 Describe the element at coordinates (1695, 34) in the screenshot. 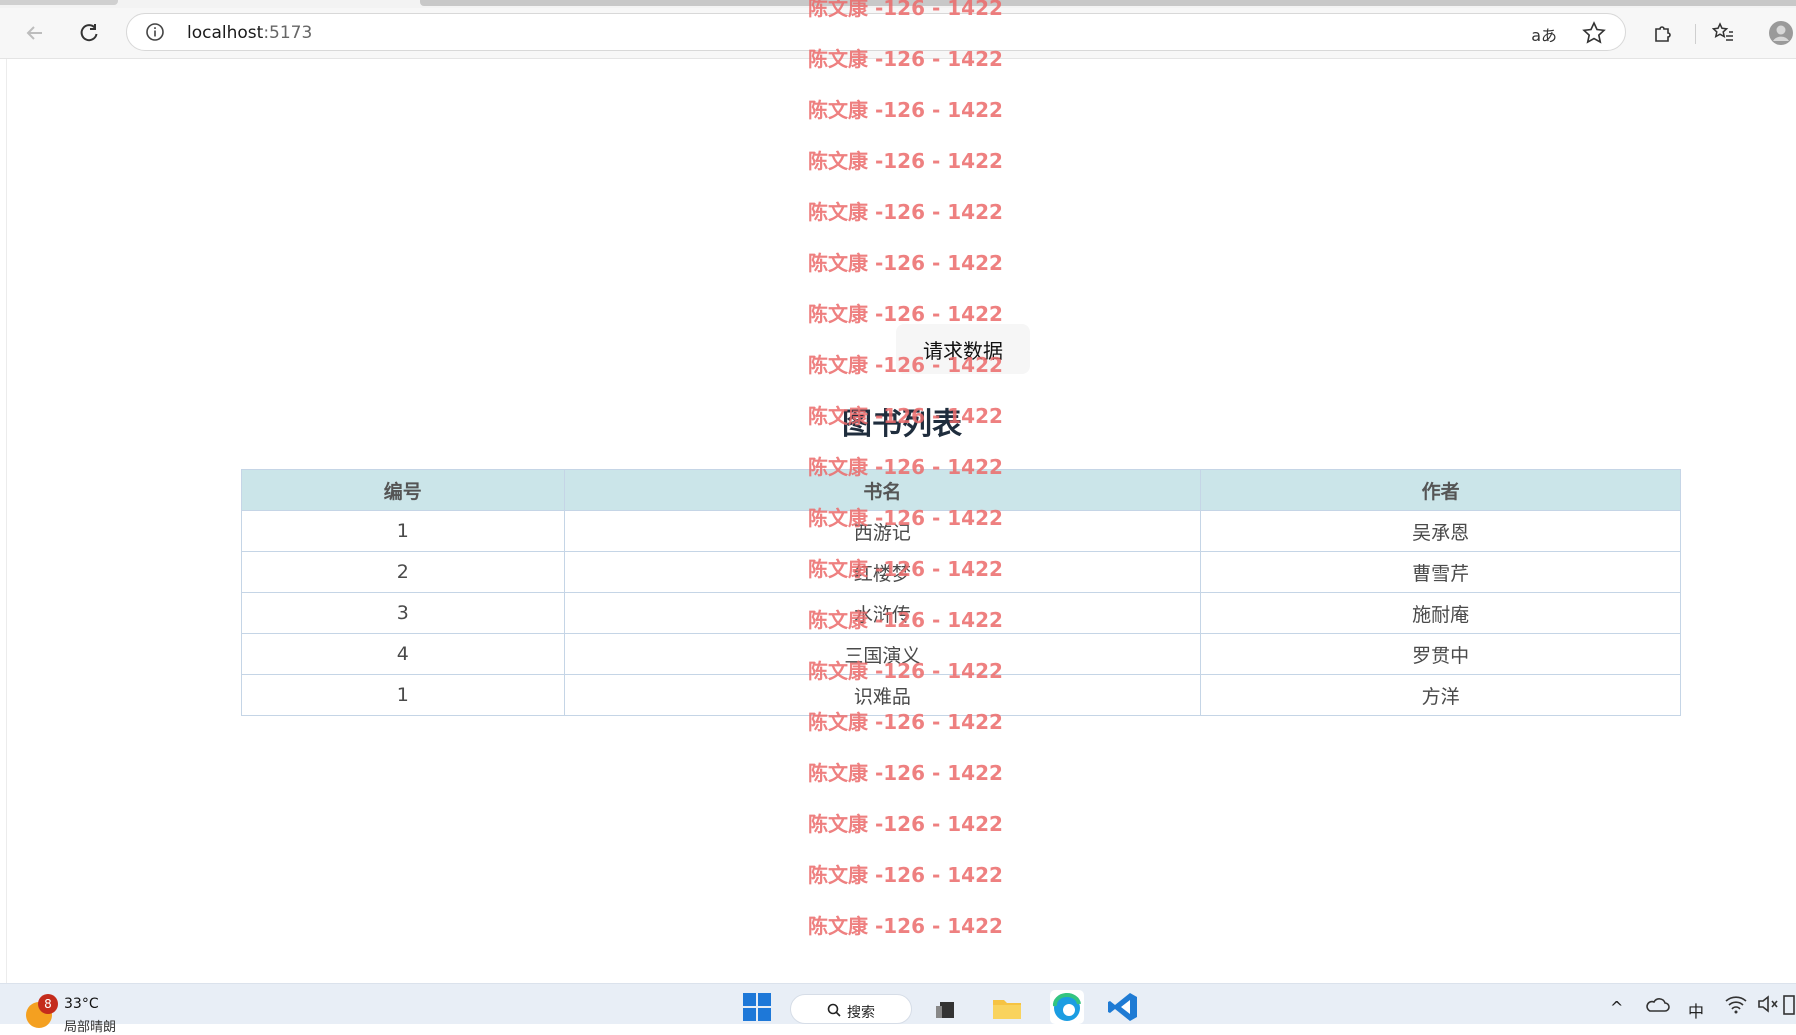

I see `toolbar-divider` at that location.